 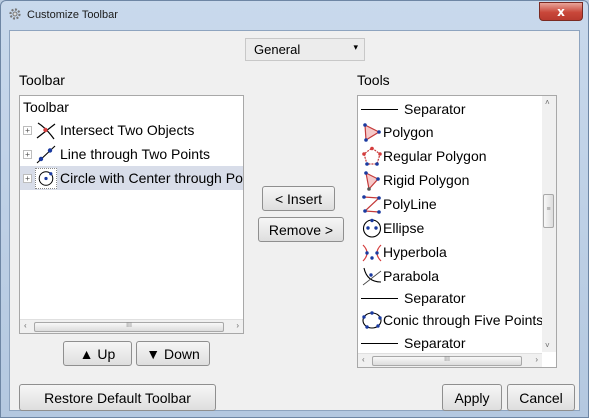 What do you see at coordinates (404, 228) in the screenshot?
I see `tool-label: Ellipse` at bounding box center [404, 228].